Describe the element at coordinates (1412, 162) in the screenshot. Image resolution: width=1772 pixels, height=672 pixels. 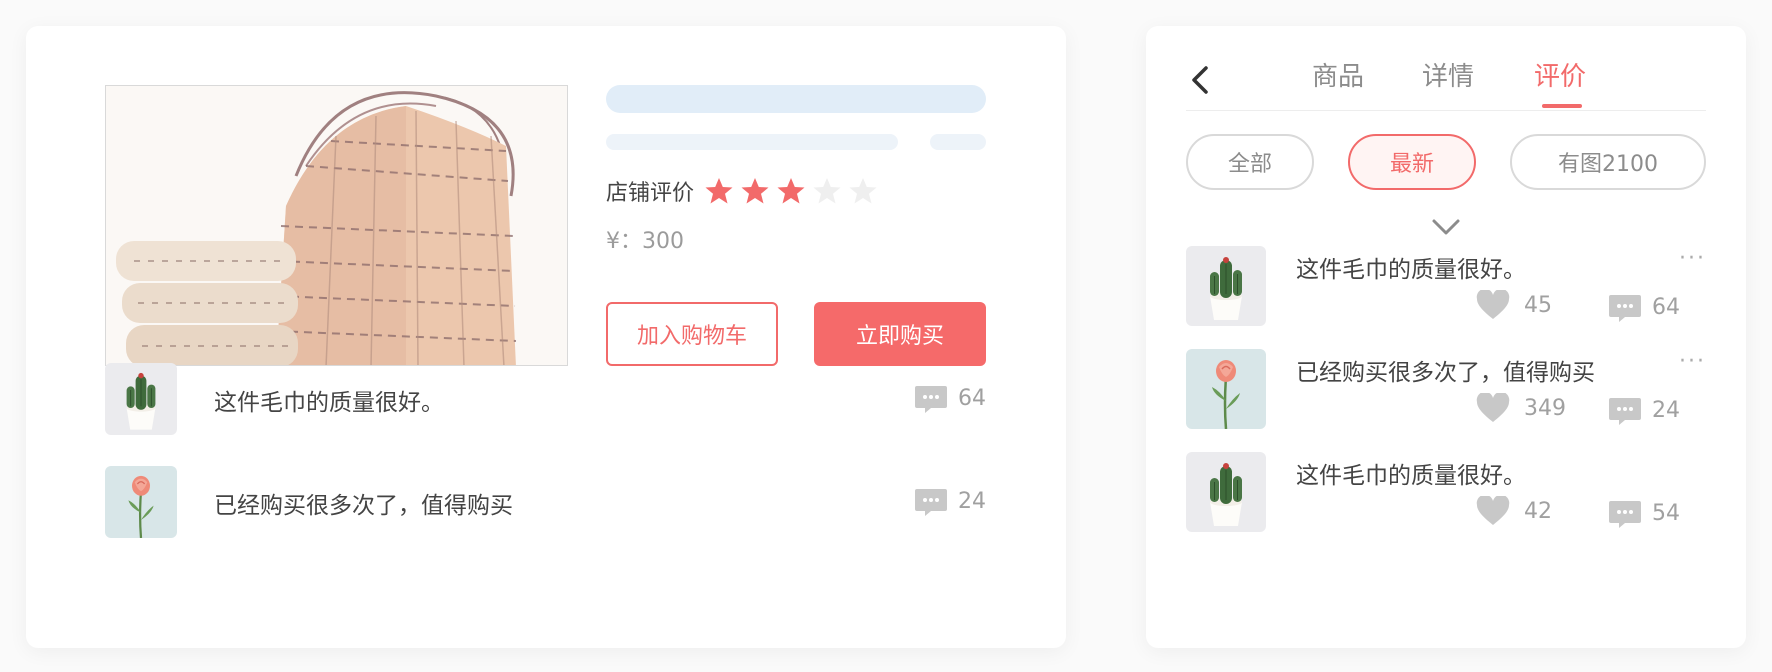
I see `filter-latest-button: 最新` at that location.